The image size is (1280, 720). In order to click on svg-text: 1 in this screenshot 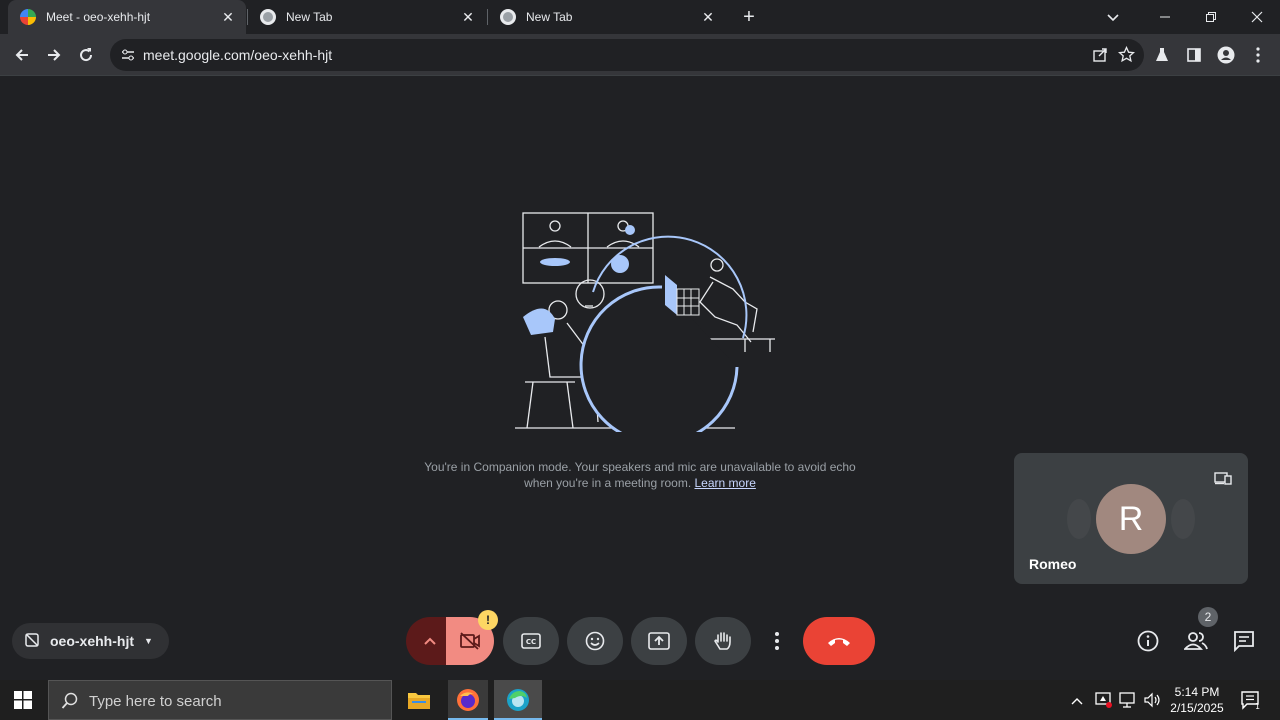, I will do `click(1257, 706)`.